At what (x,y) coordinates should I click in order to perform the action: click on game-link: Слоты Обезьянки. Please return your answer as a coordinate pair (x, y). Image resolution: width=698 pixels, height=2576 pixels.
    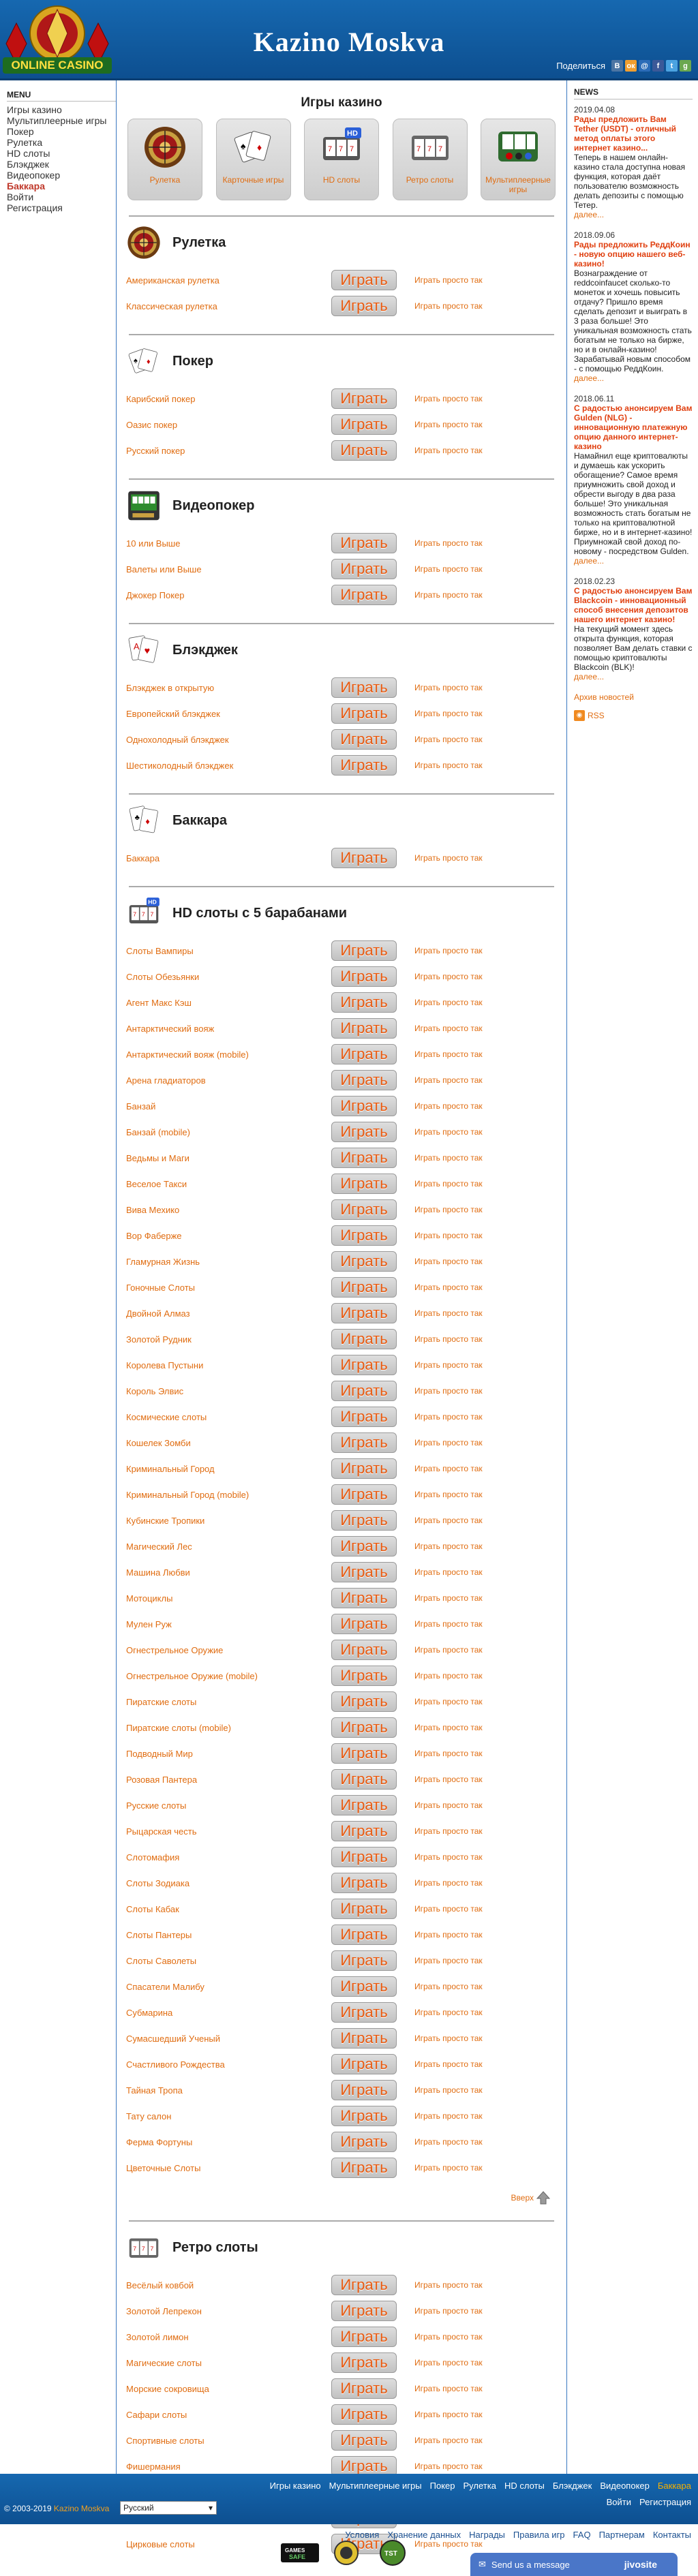
    Looking at the image, I should click on (228, 977).